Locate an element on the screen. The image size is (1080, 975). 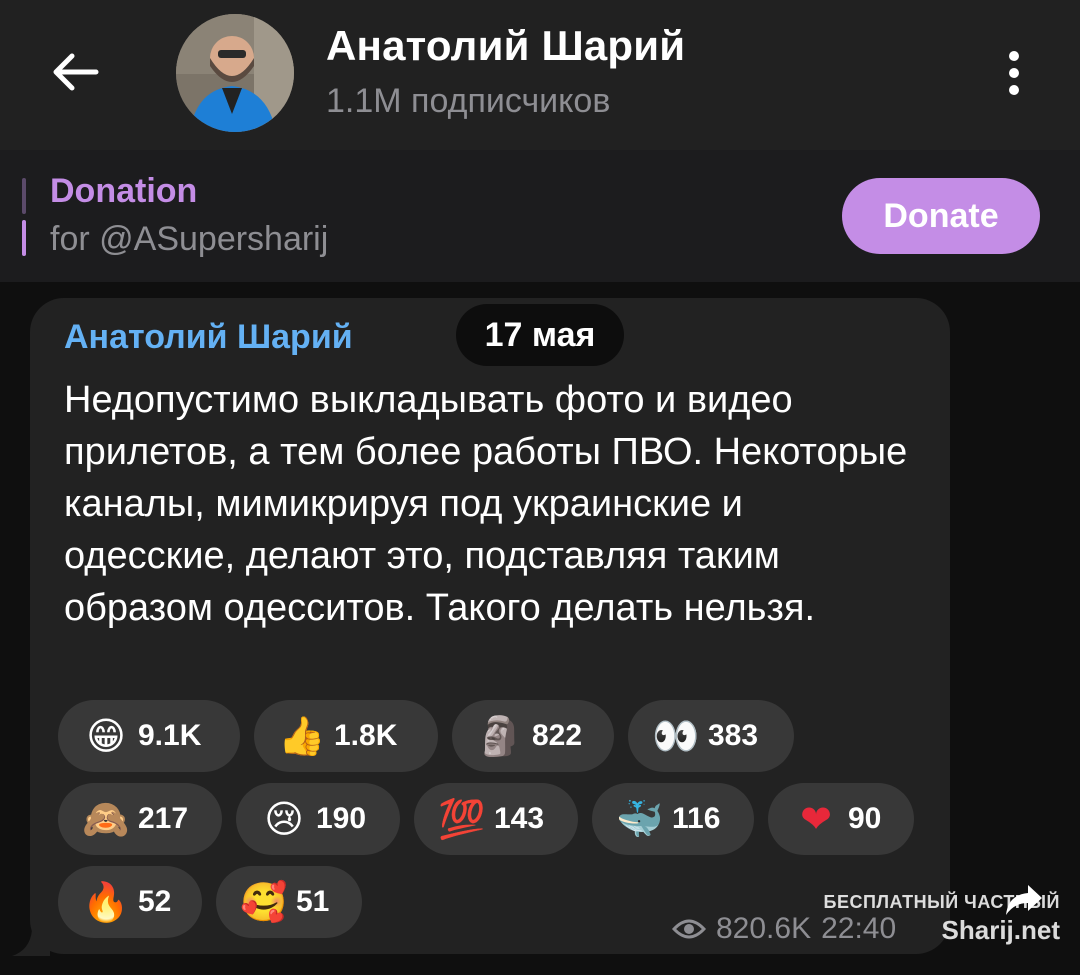
reaction-chip: 👍 1.8K is located at coordinates (346, 736).